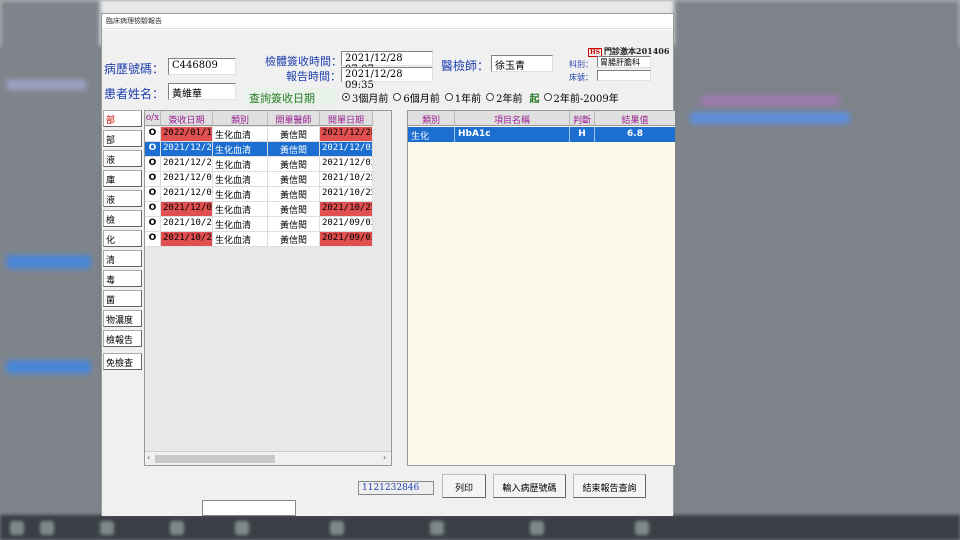 The height and width of the screenshot is (540, 960). I want to click on chart-no-field: C446809, so click(202, 66).